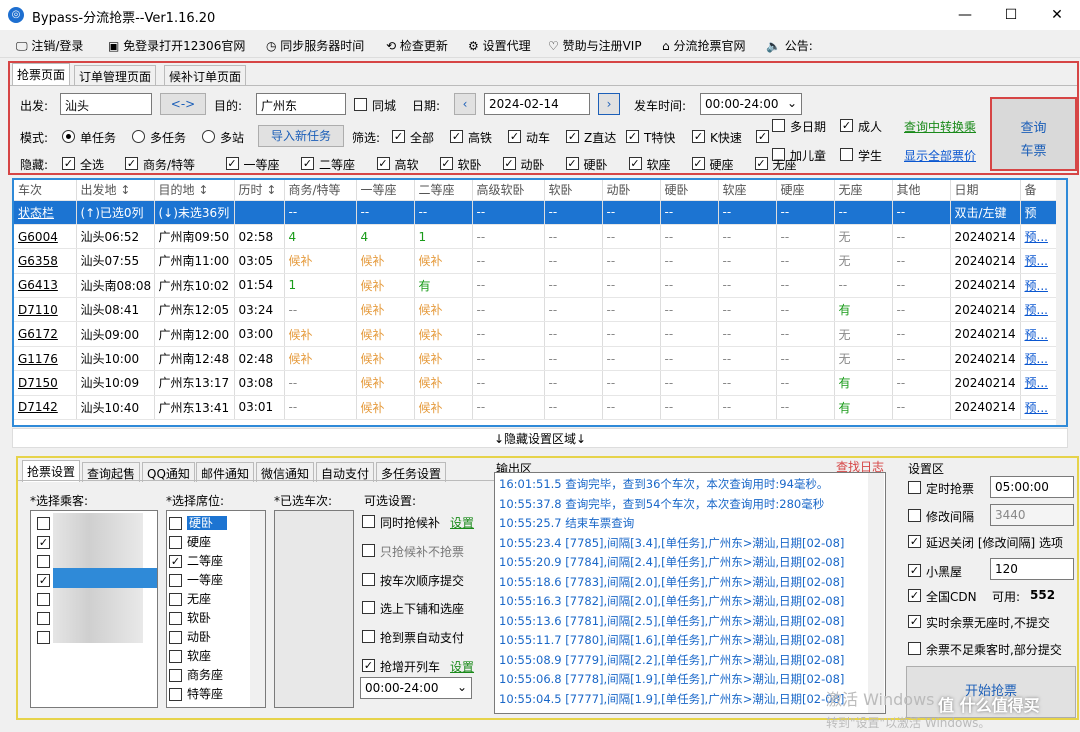 Image resolution: width=1080 pixels, height=732 pixels. Describe the element at coordinates (747, 190) in the screenshot. I see `column-header: 软座` at that location.